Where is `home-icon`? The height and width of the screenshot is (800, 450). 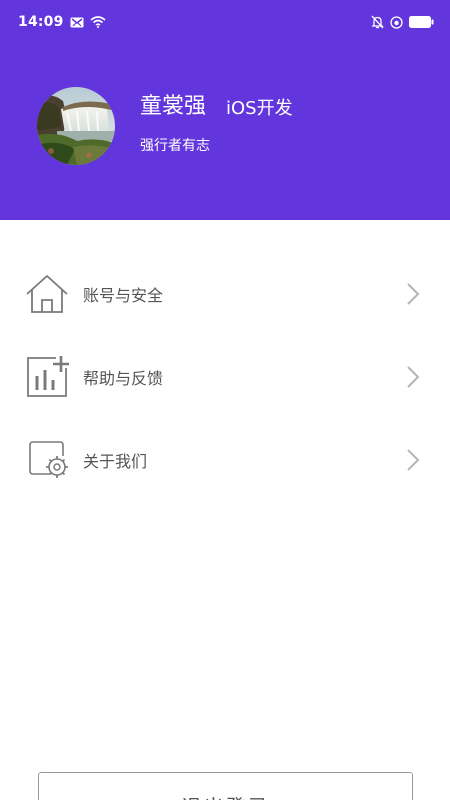
home-icon is located at coordinates (47, 294).